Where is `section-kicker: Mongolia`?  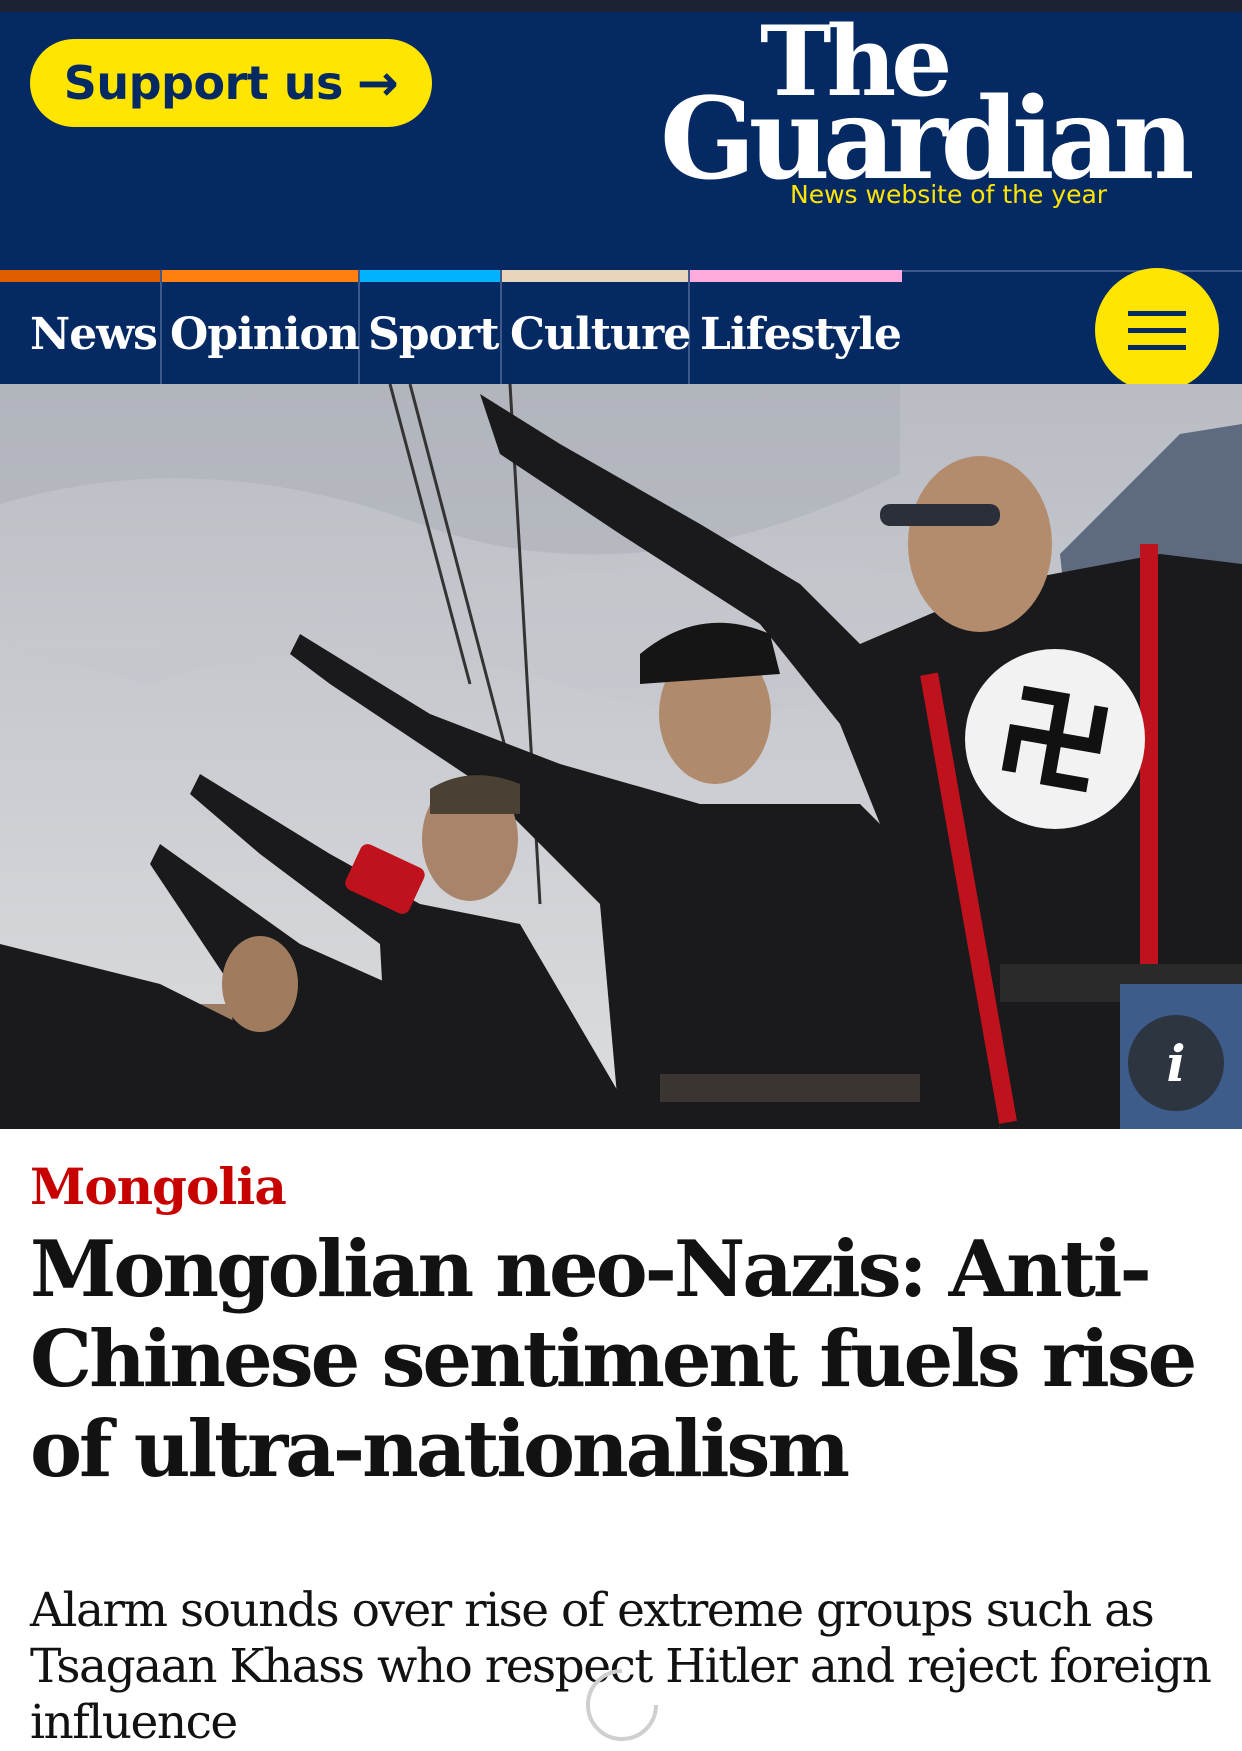 section-kicker: Mongolia is located at coordinates (158, 1186).